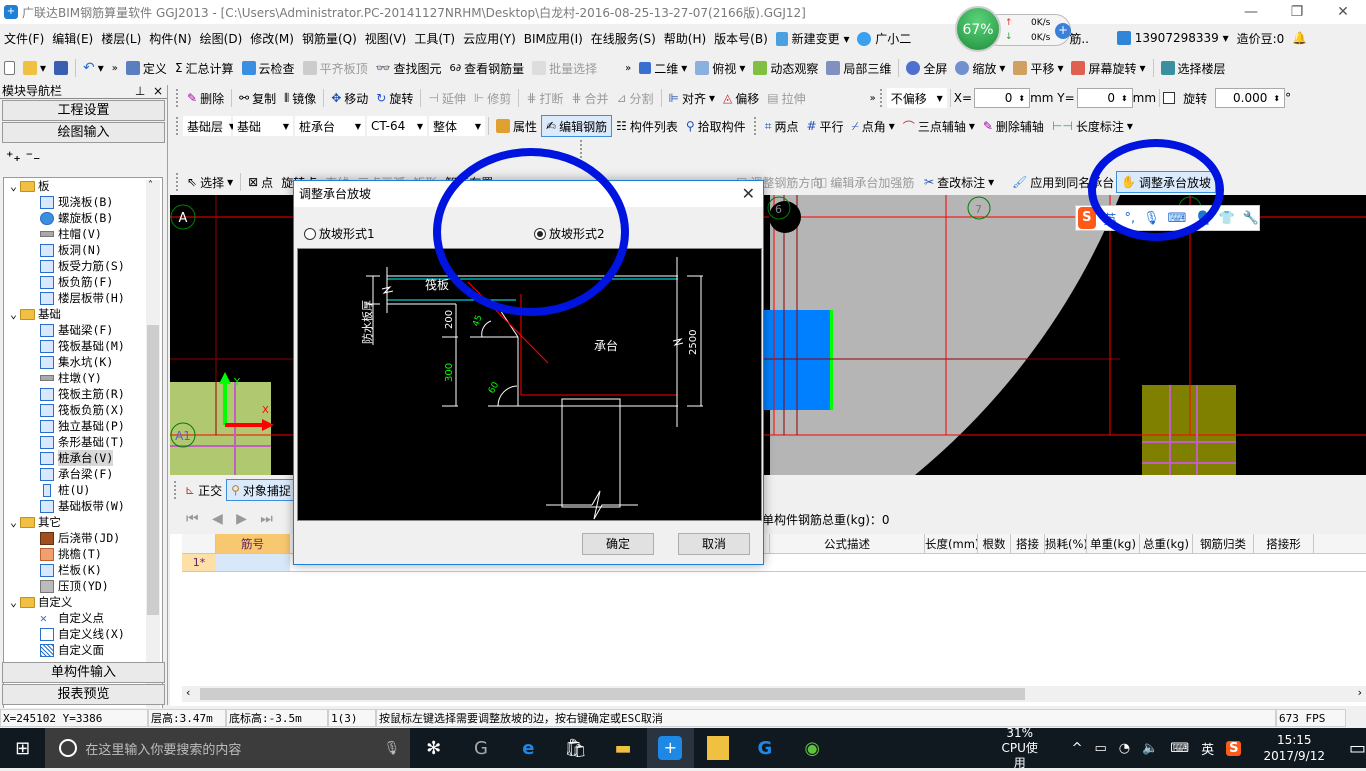 This screenshot has width=1366, height=771. What do you see at coordinates (1284, 543) in the screenshot?
I see `col-lap-form: 搭接形` at bounding box center [1284, 543].